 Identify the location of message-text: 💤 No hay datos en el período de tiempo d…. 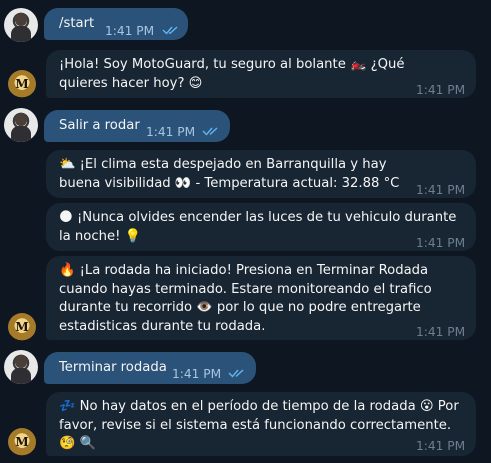
(259, 425).